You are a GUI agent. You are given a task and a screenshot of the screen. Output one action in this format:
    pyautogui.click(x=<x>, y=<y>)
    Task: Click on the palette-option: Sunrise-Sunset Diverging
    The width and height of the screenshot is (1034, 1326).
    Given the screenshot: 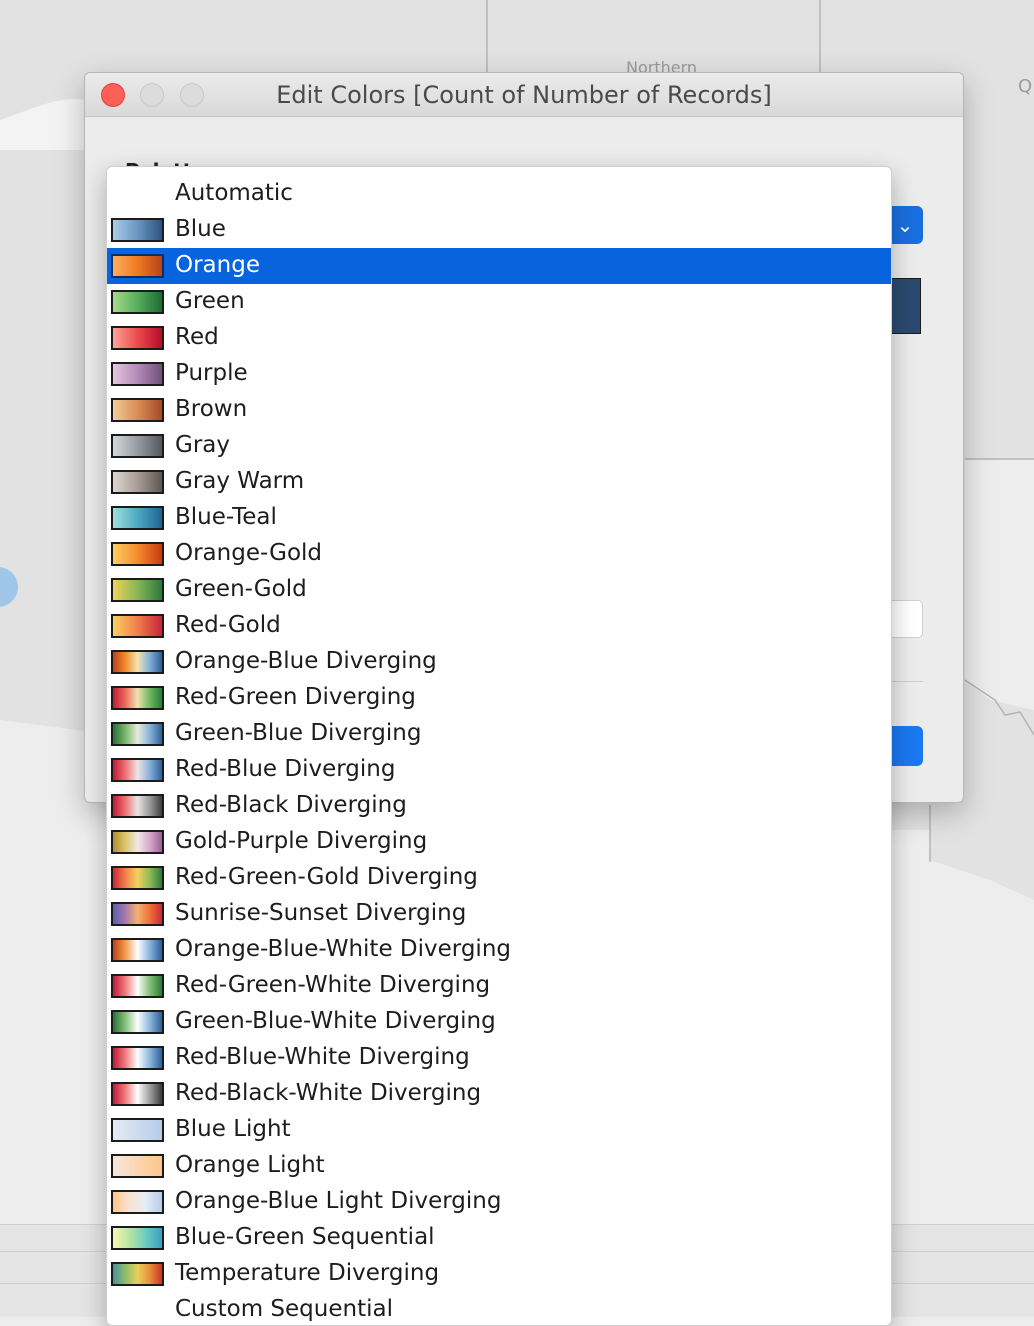 What is the action you would take?
    pyautogui.click(x=499, y=914)
    